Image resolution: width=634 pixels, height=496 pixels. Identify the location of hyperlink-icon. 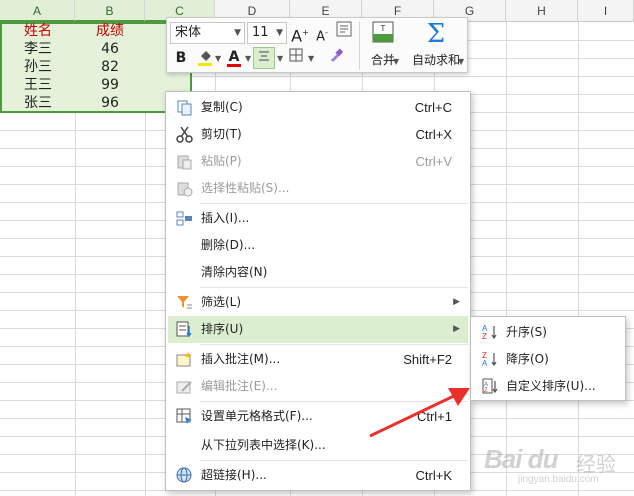
(184, 475).